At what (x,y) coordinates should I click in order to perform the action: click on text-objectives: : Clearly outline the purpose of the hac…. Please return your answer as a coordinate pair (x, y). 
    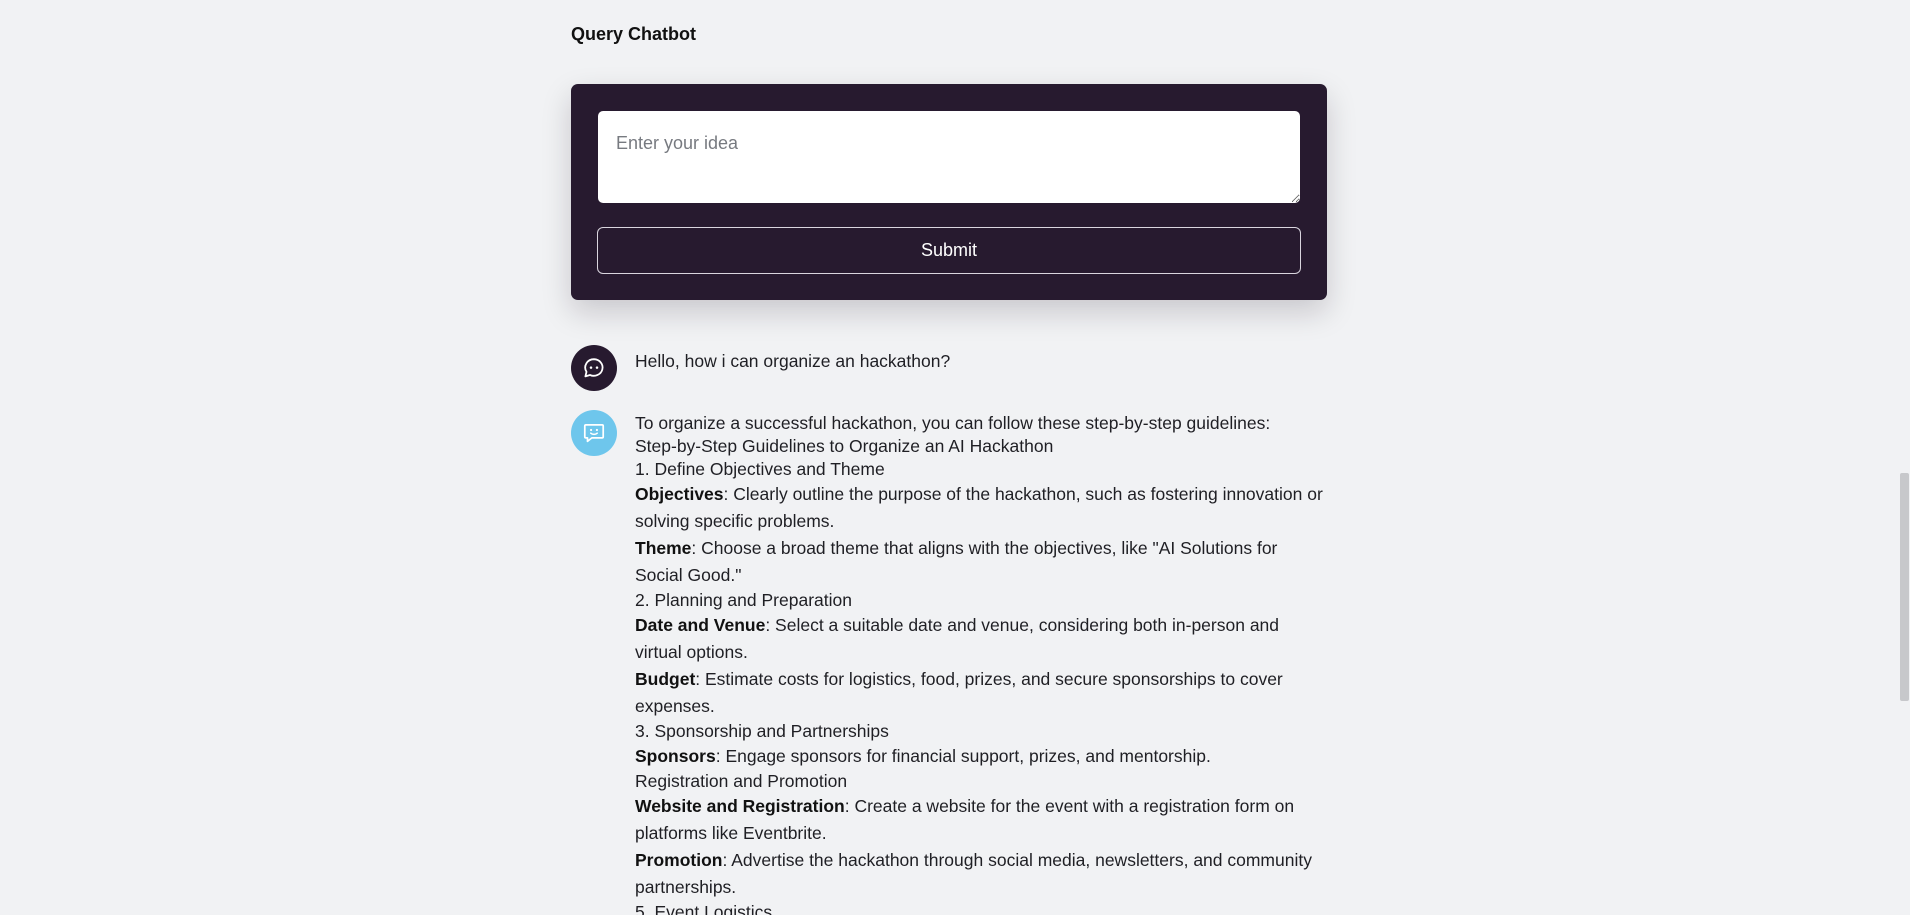
    Looking at the image, I should click on (979, 507).